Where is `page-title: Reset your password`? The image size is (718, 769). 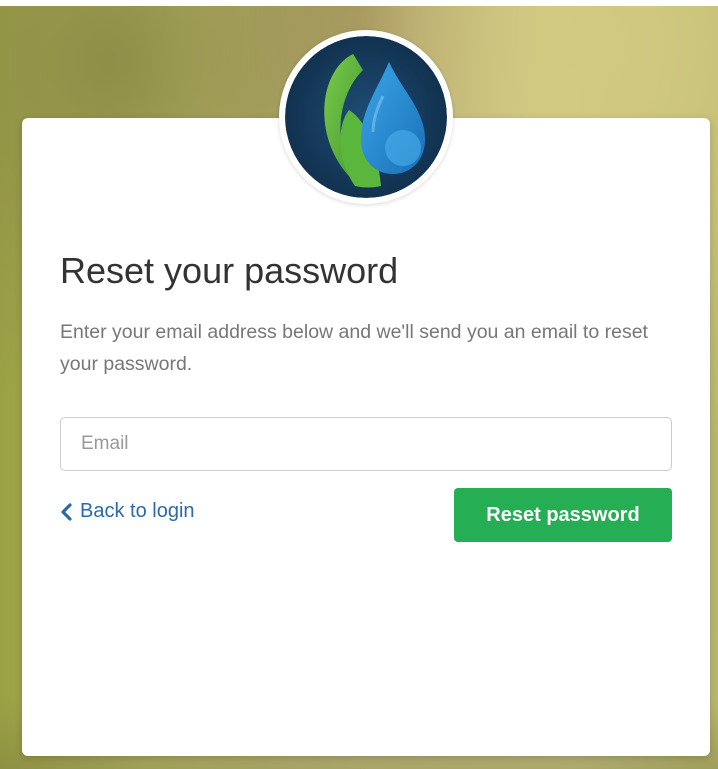
page-title: Reset your password is located at coordinates (229, 270).